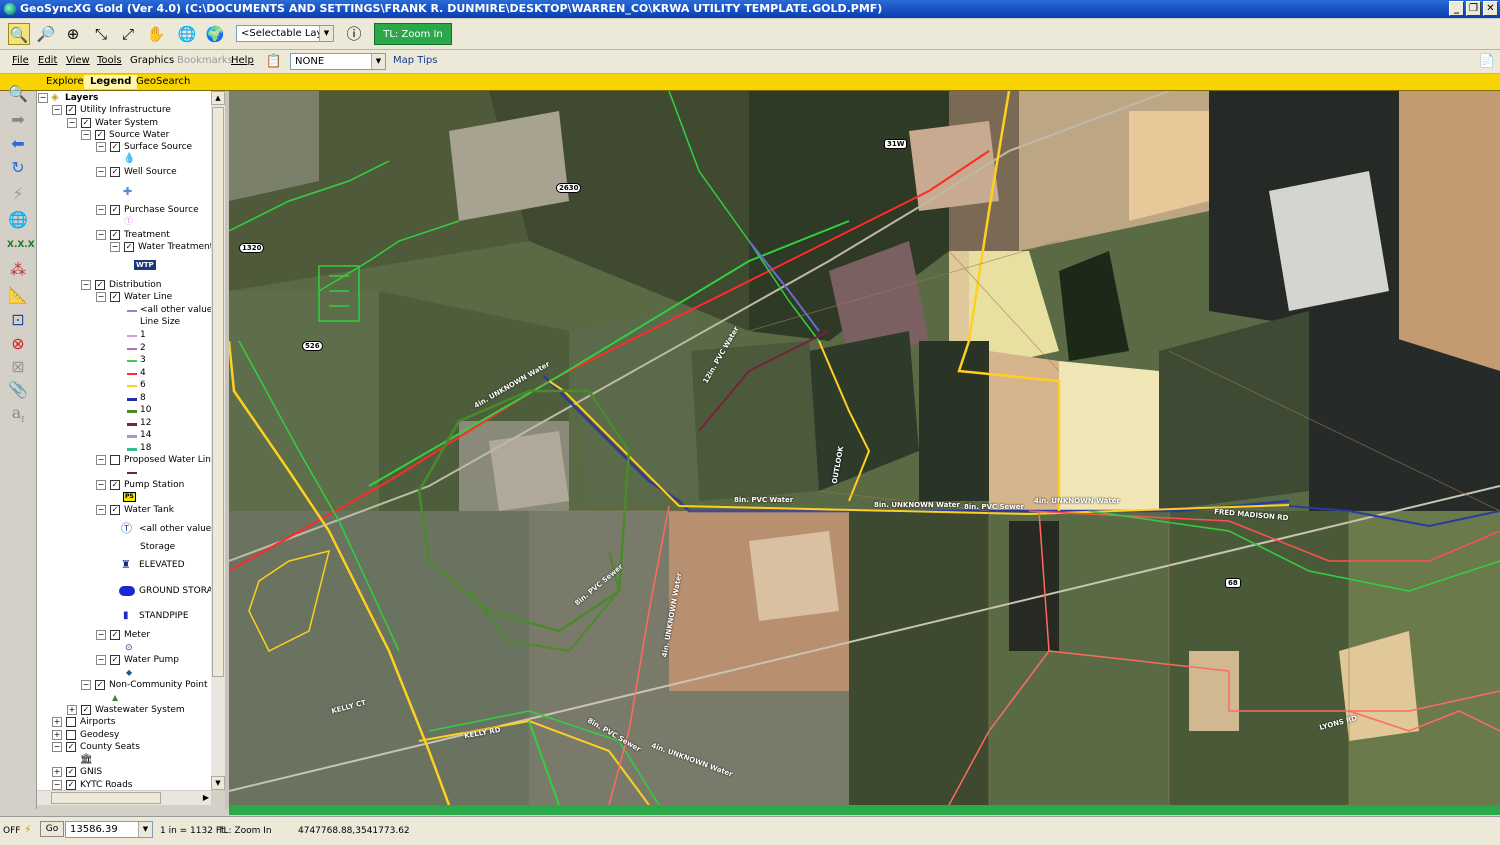  I want to click on tool-status-button: TL: Zoom In, so click(413, 34).